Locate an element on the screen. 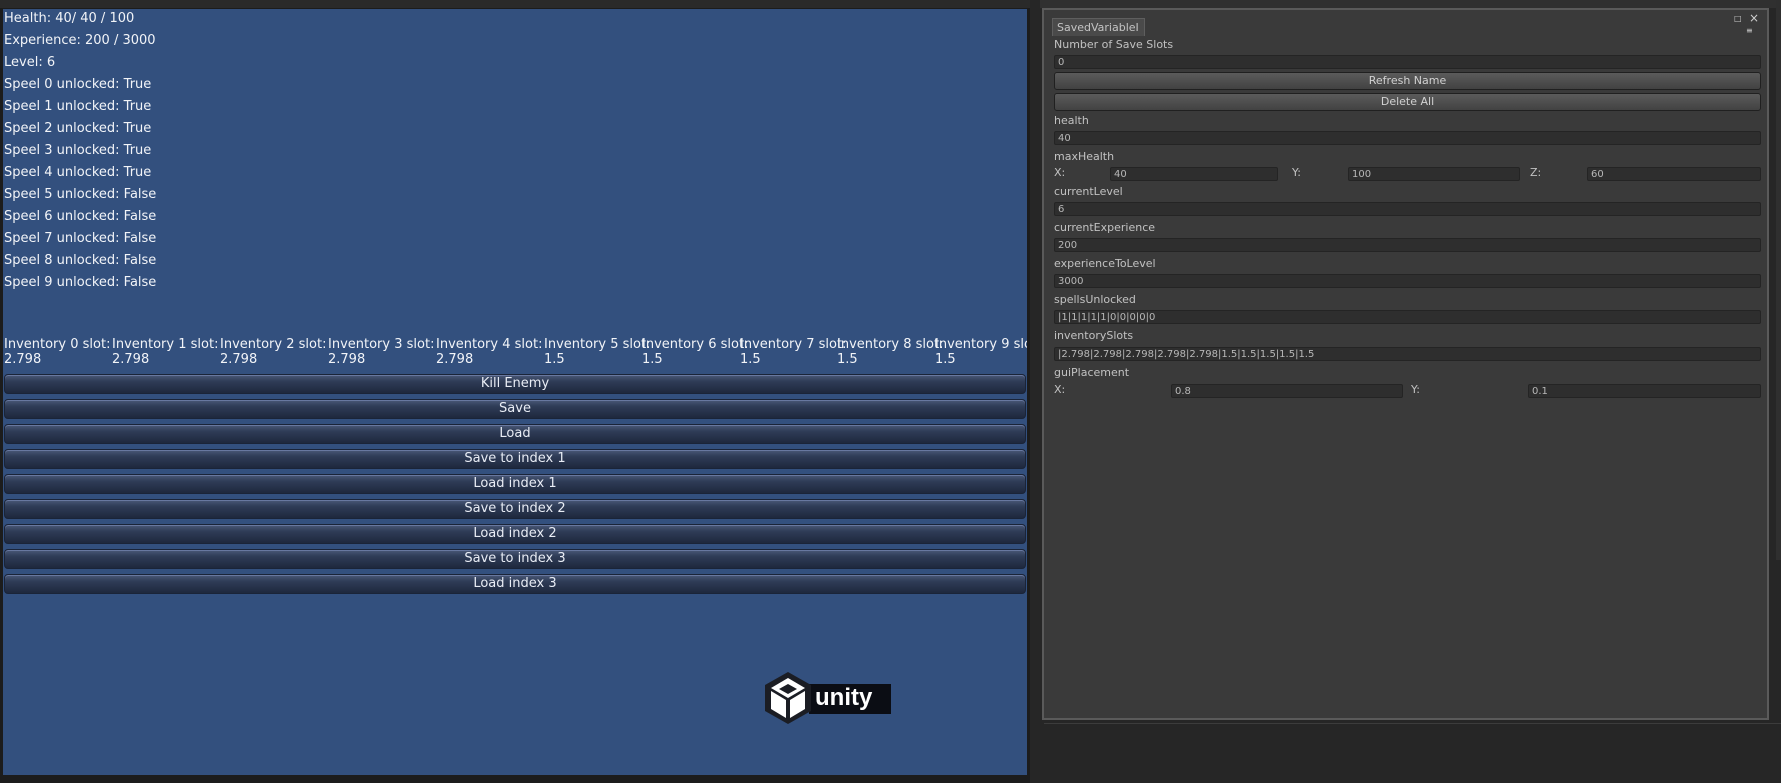  inventory-slot-5: Inventory 5 slot: 1.5 is located at coordinates (597, 352).